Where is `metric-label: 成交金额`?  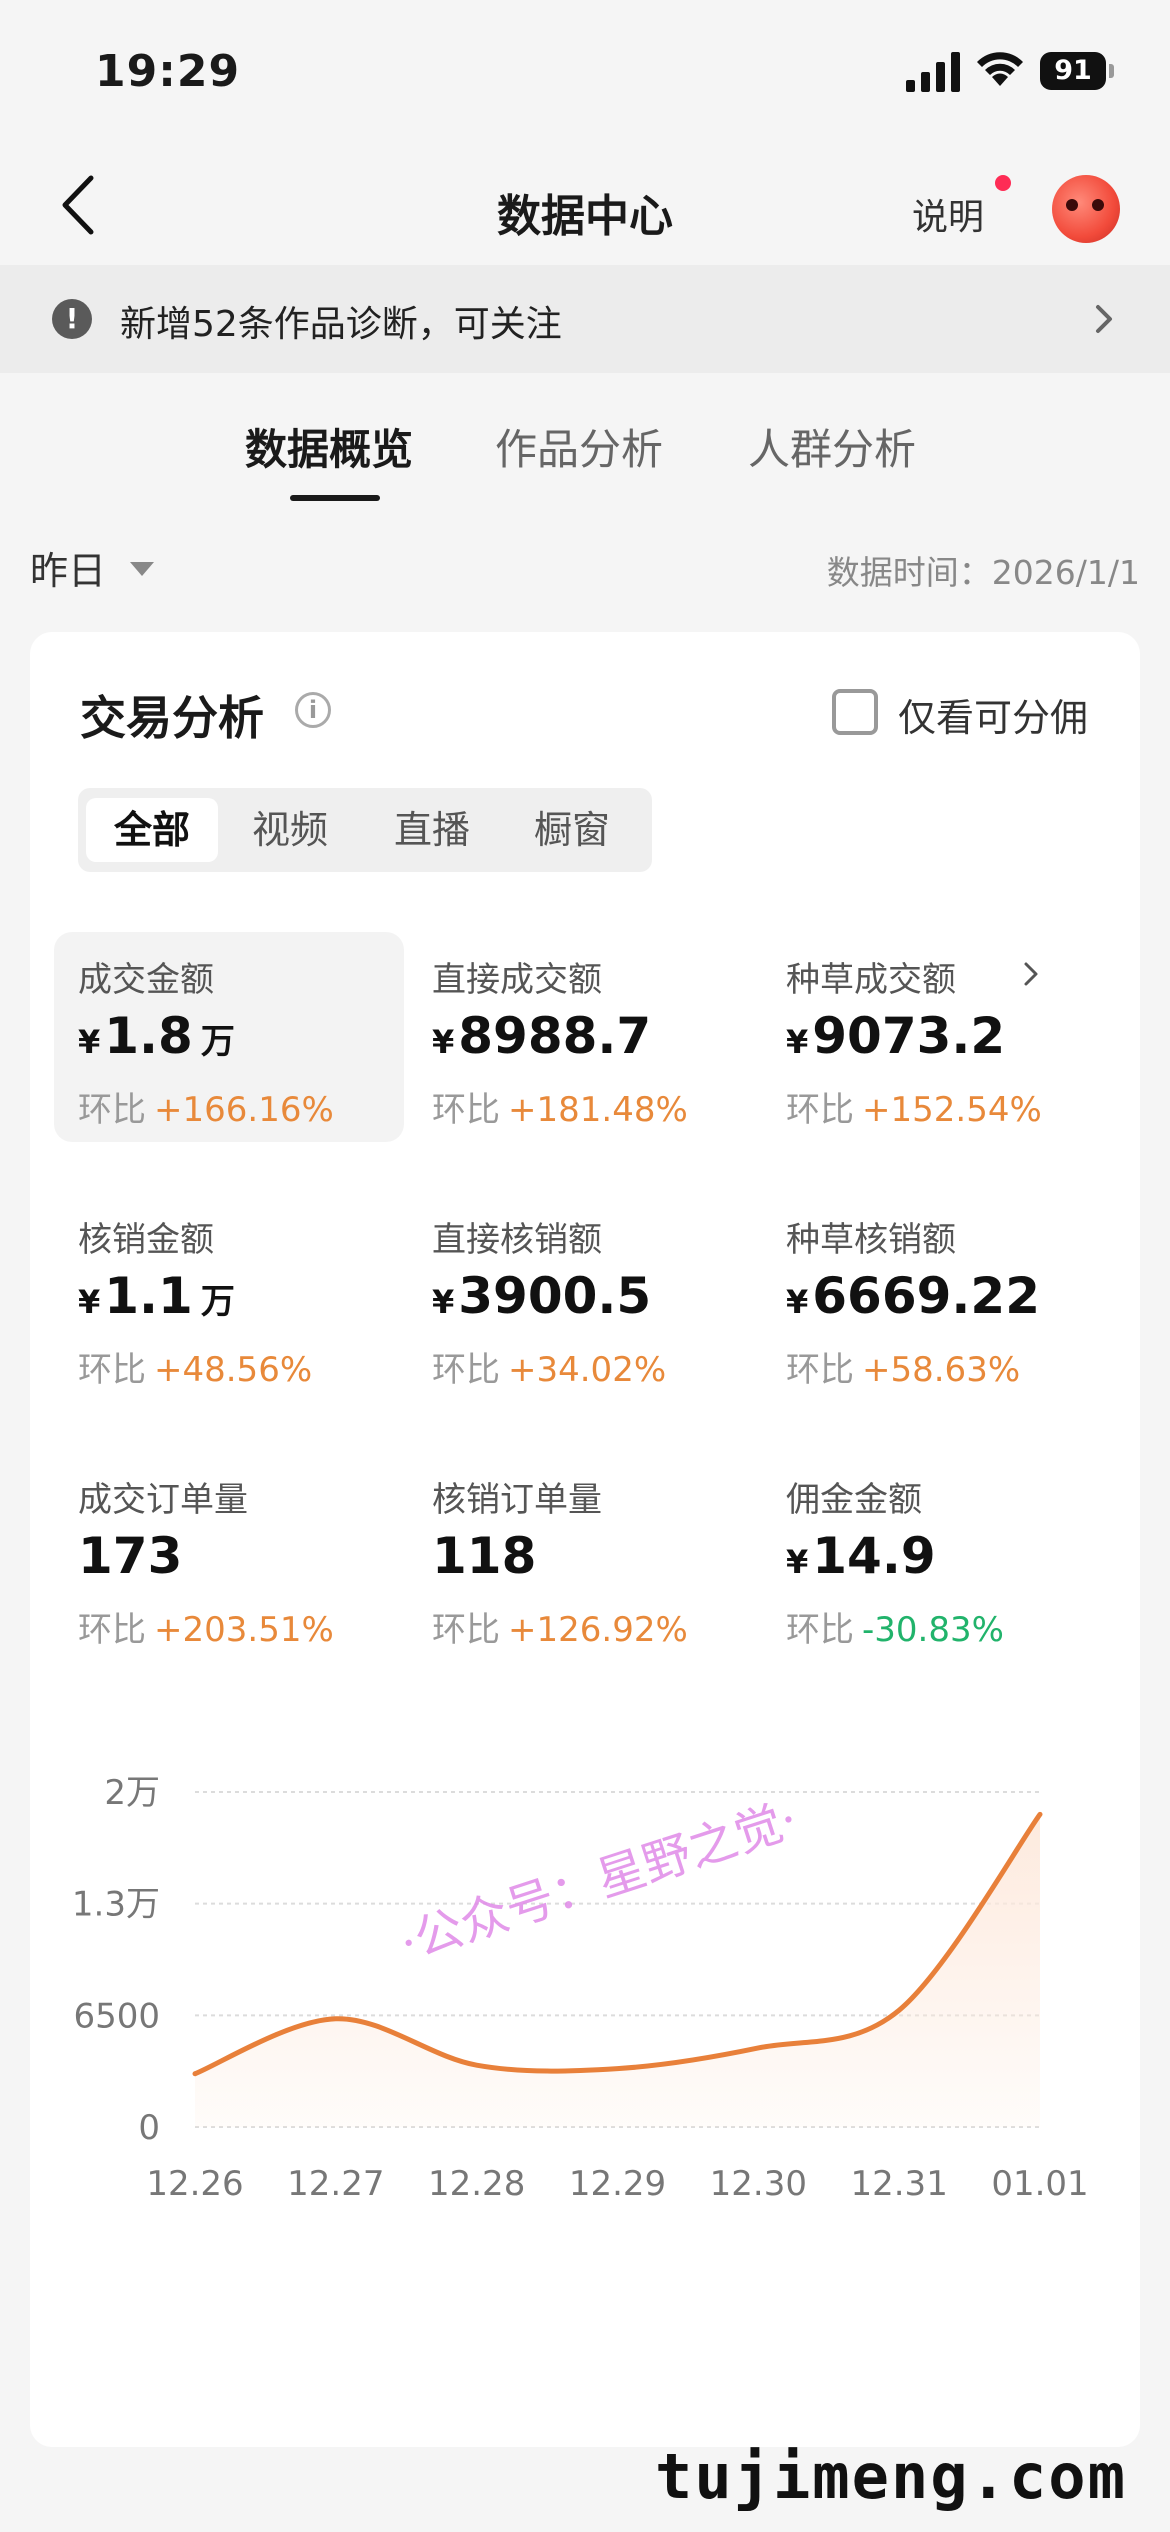 metric-label: 成交金额 is located at coordinates (146, 980).